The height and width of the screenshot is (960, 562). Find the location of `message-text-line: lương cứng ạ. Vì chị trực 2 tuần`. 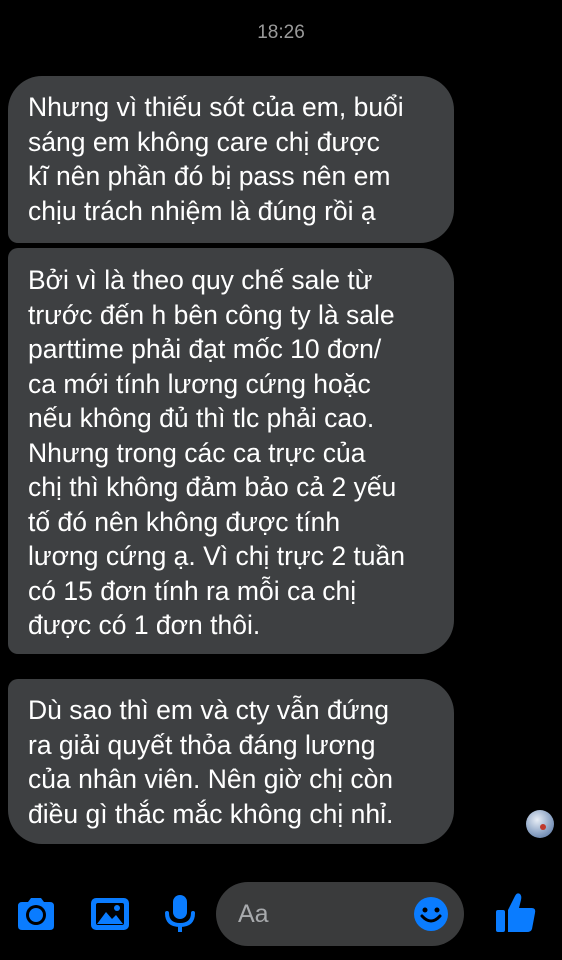

message-text-line: lương cứng ạ. Vì chị trực 2 tuần is located at coordinates (216, 556).